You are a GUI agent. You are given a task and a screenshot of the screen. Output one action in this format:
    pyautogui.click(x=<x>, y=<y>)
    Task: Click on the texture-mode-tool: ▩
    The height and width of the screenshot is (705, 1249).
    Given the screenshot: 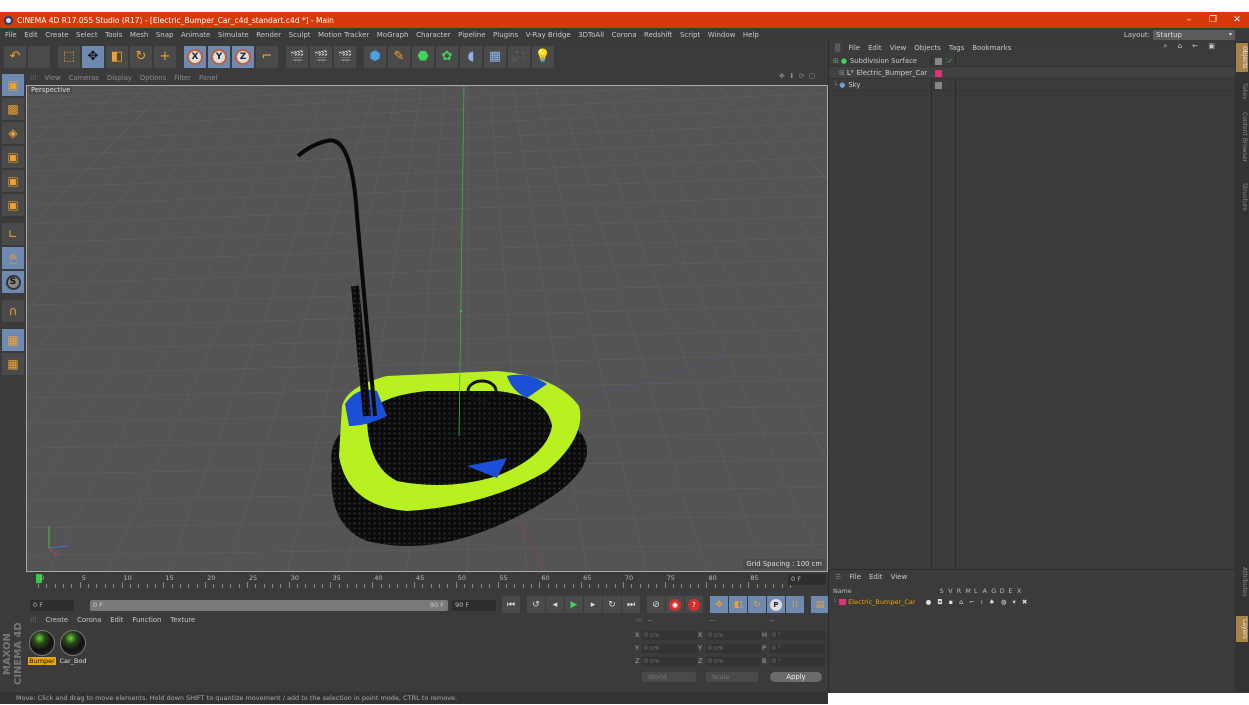 What is the action you would take?
    pyautogui.click(x=13, y=109)
    